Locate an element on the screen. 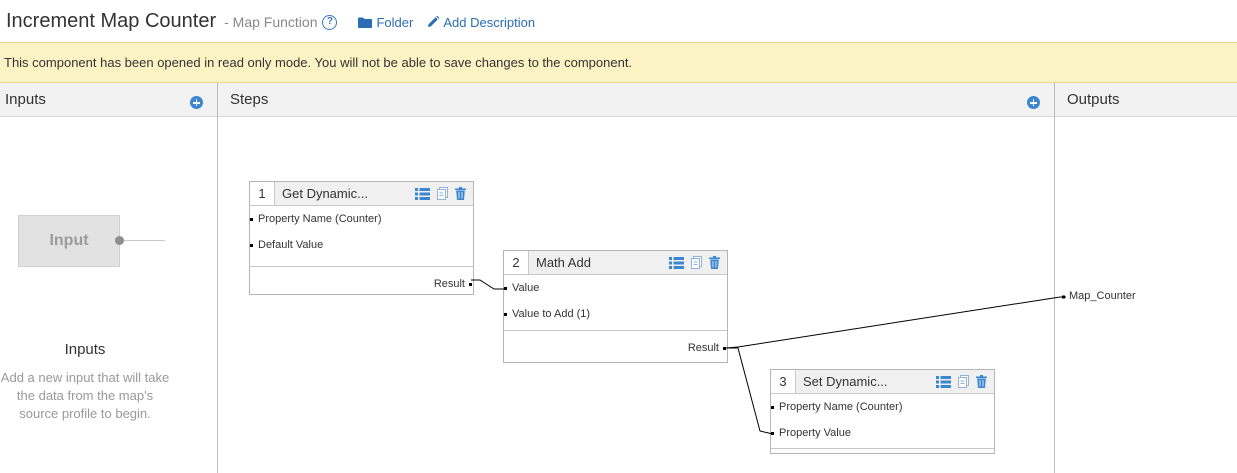 The image size is (1237, 473). add-step-icon is located at coordinates (1033, 102).